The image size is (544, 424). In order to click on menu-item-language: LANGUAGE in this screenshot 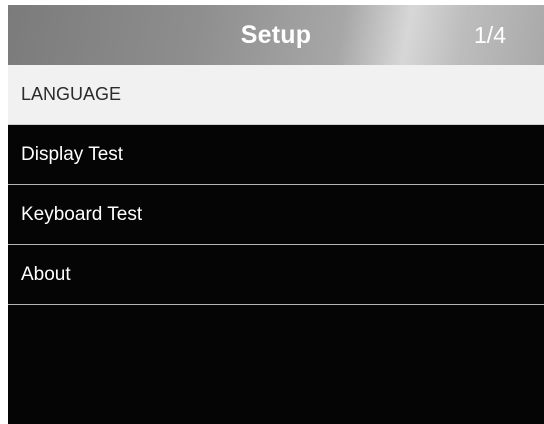, I will do `click(276, 95)`.